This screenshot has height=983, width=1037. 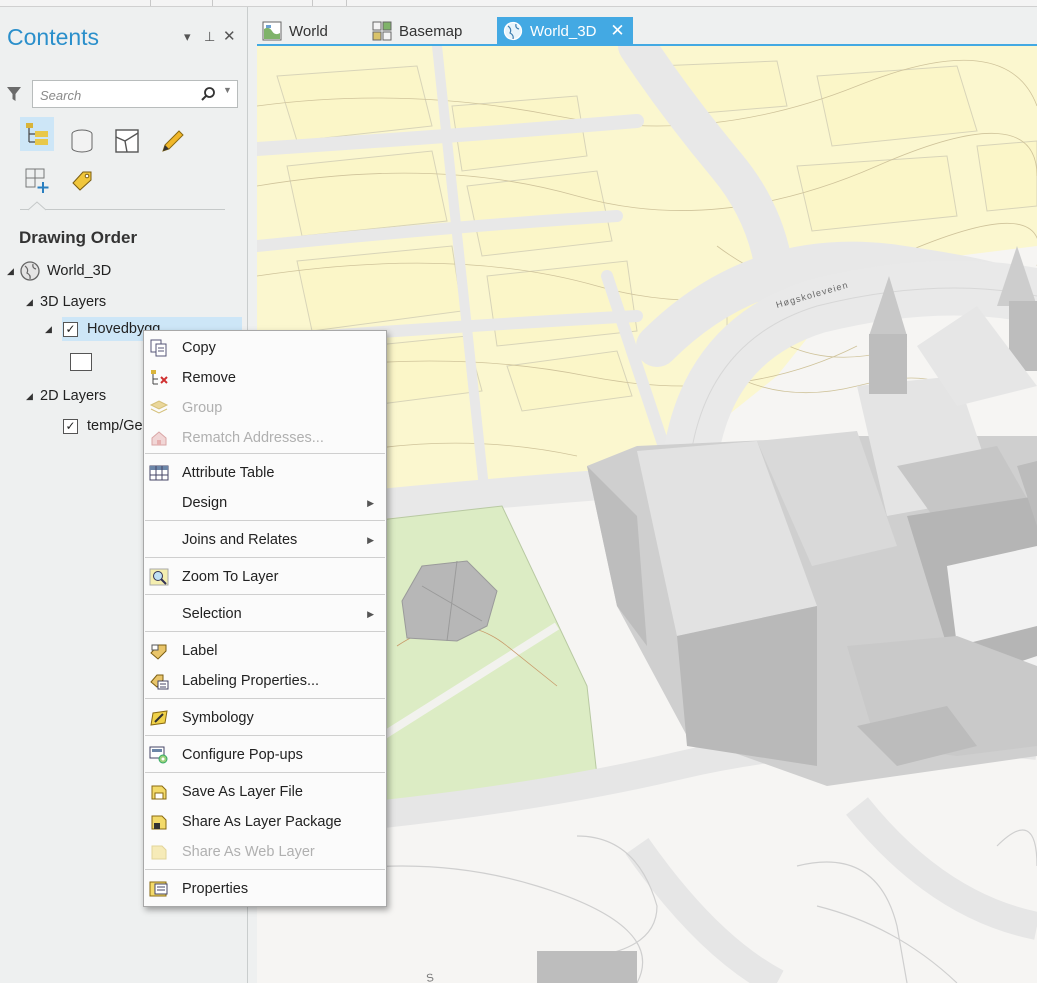 I want to click on list-by-editing-icon, so click(x=172, y=141).